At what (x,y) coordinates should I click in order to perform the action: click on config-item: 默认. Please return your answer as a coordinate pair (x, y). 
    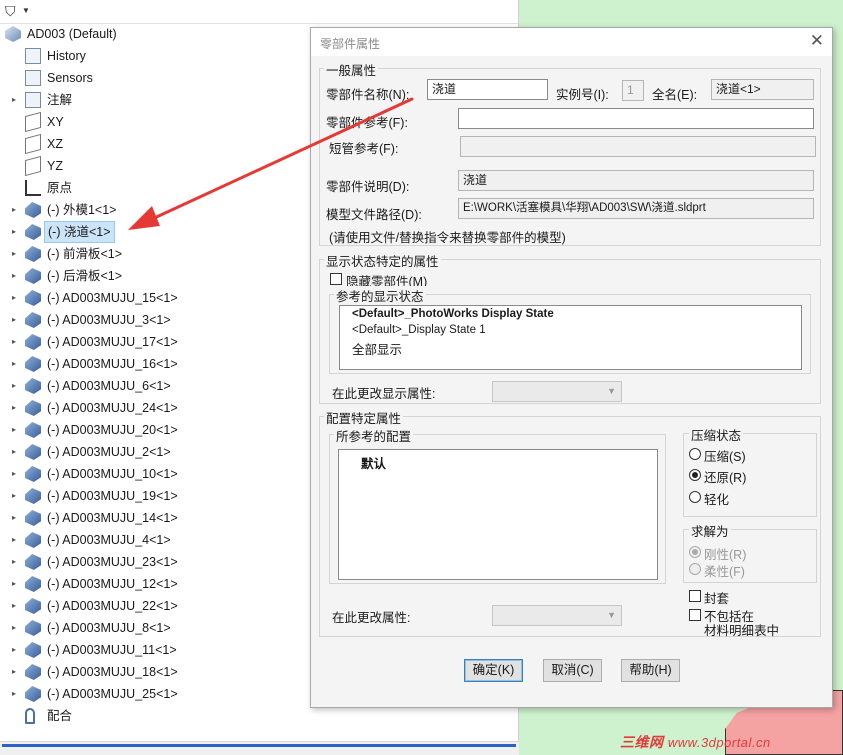
    Looking at the image, I should click on (373, 462).